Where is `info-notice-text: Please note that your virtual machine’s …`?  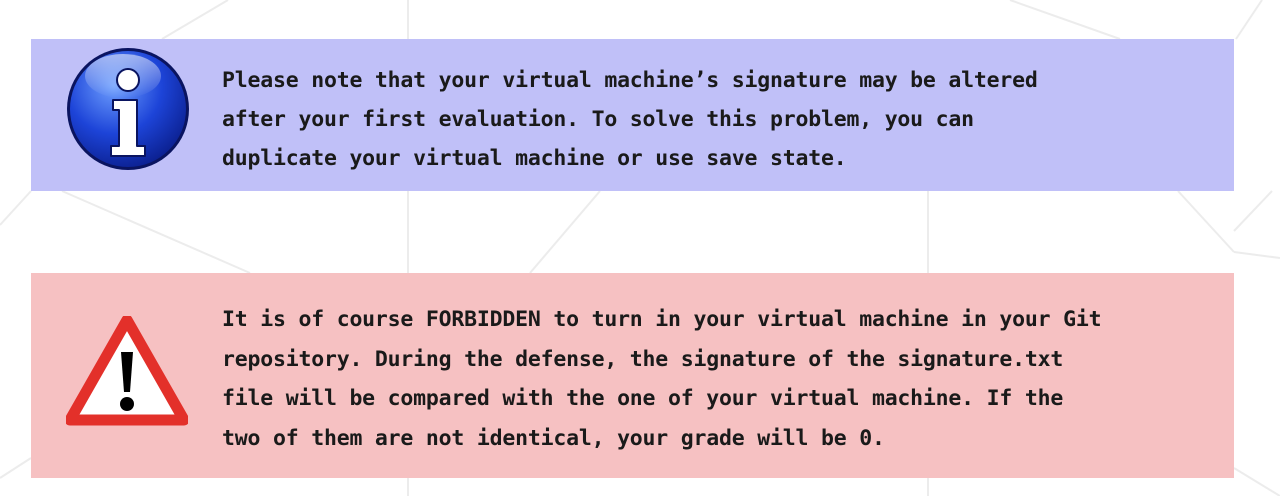 info-notice-text: Please note that your virtual machine’s … is located at coordinates (630, 119).